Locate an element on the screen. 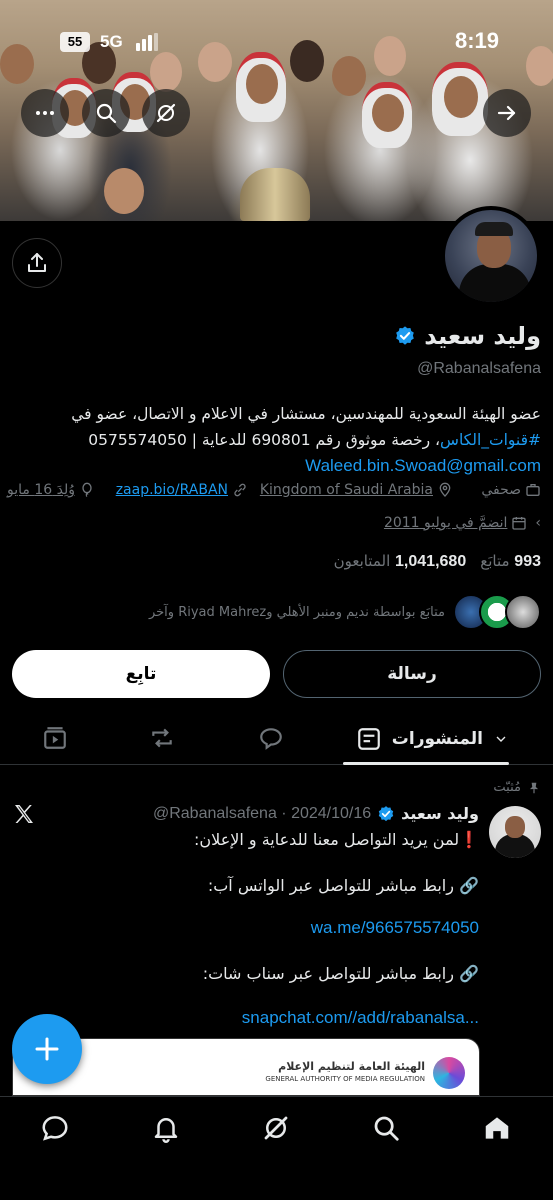  gamr-logo is located at coordinates (449, 1073).